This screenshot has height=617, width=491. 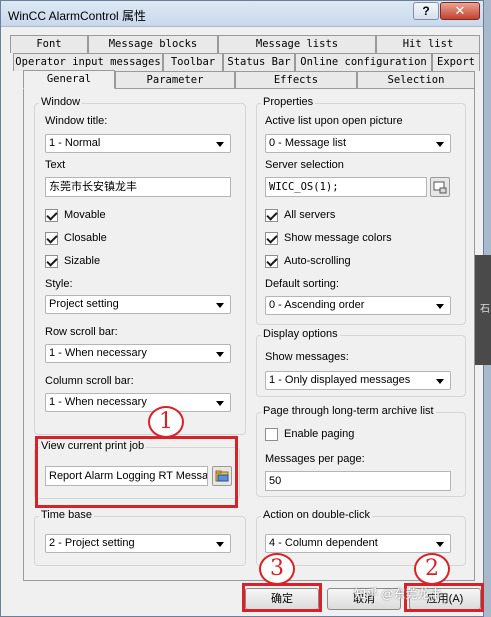 I want to click on tab-parameter: Parameter, so click(x=175, y=80).